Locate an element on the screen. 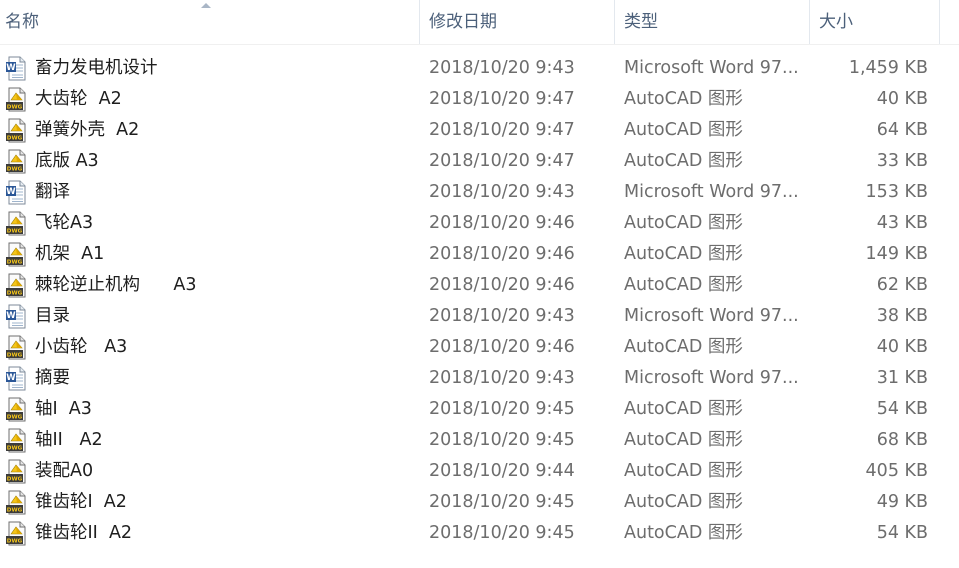  file-size: 43 KB is located at coordinates (902, 223).